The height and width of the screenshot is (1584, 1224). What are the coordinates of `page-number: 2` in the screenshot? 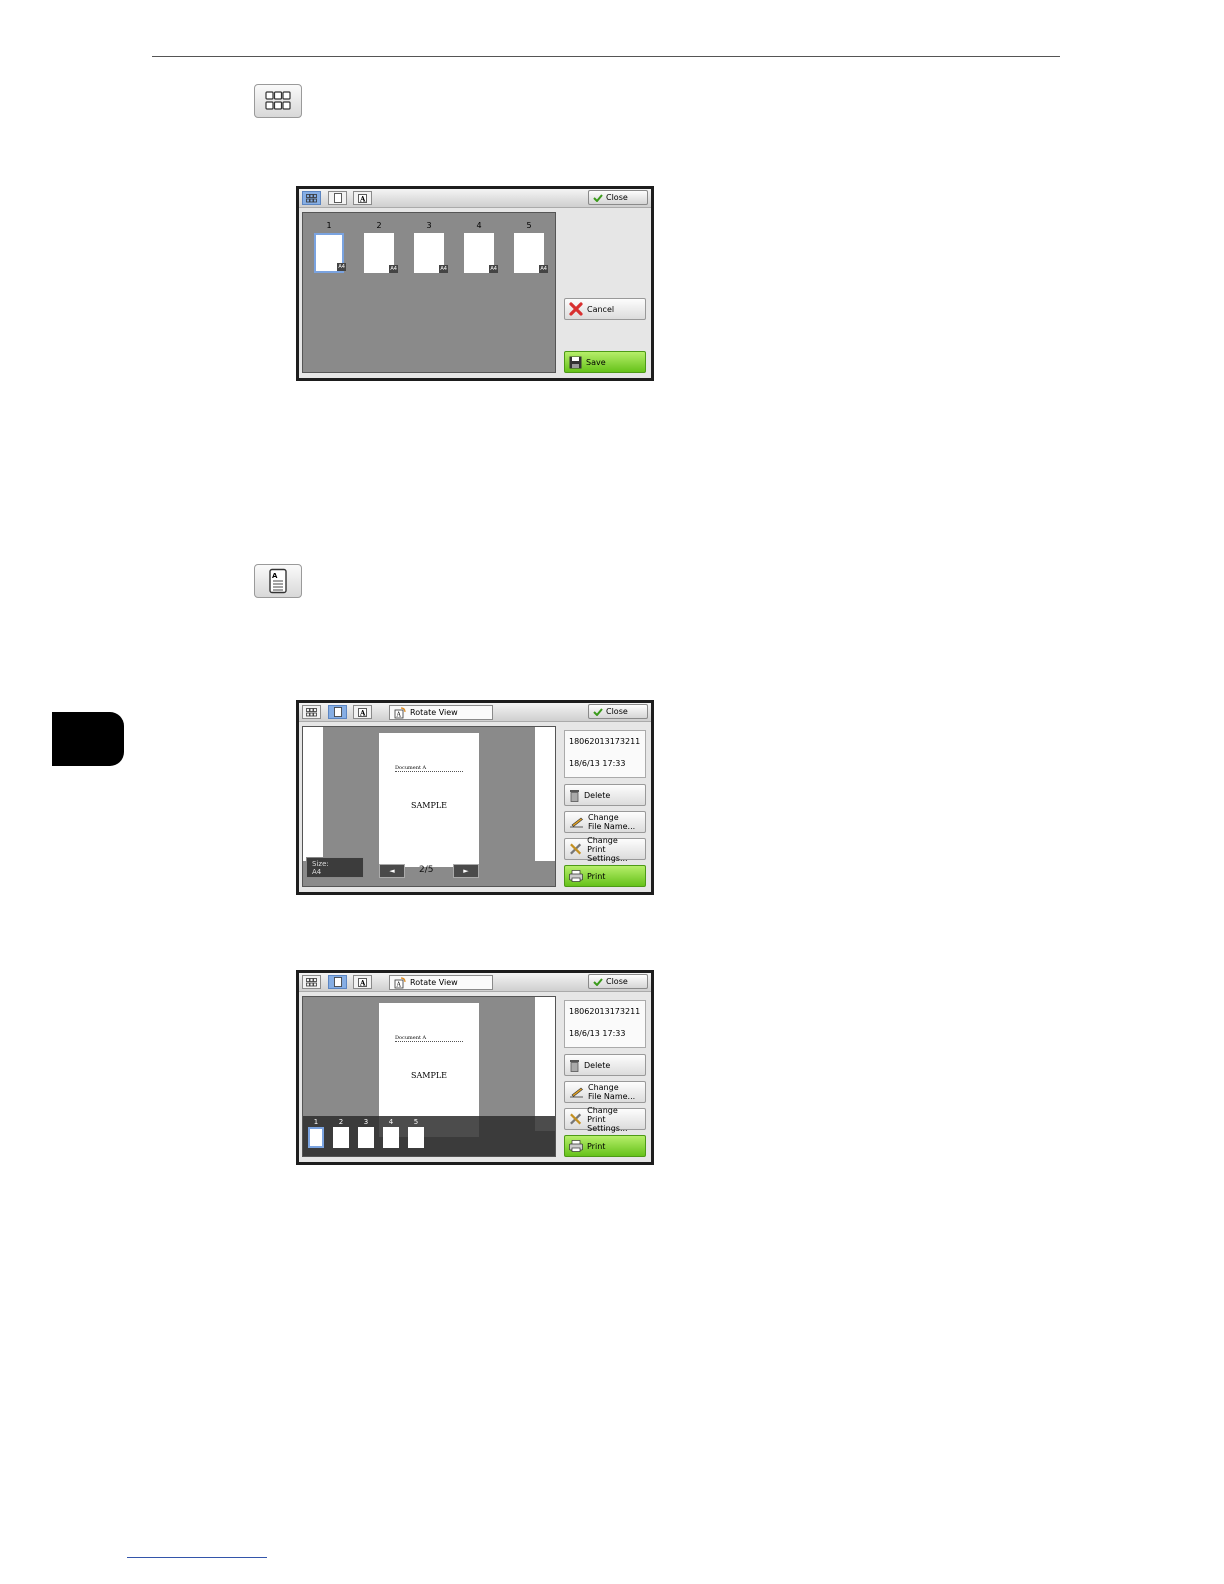 It's located at (341, 1122).